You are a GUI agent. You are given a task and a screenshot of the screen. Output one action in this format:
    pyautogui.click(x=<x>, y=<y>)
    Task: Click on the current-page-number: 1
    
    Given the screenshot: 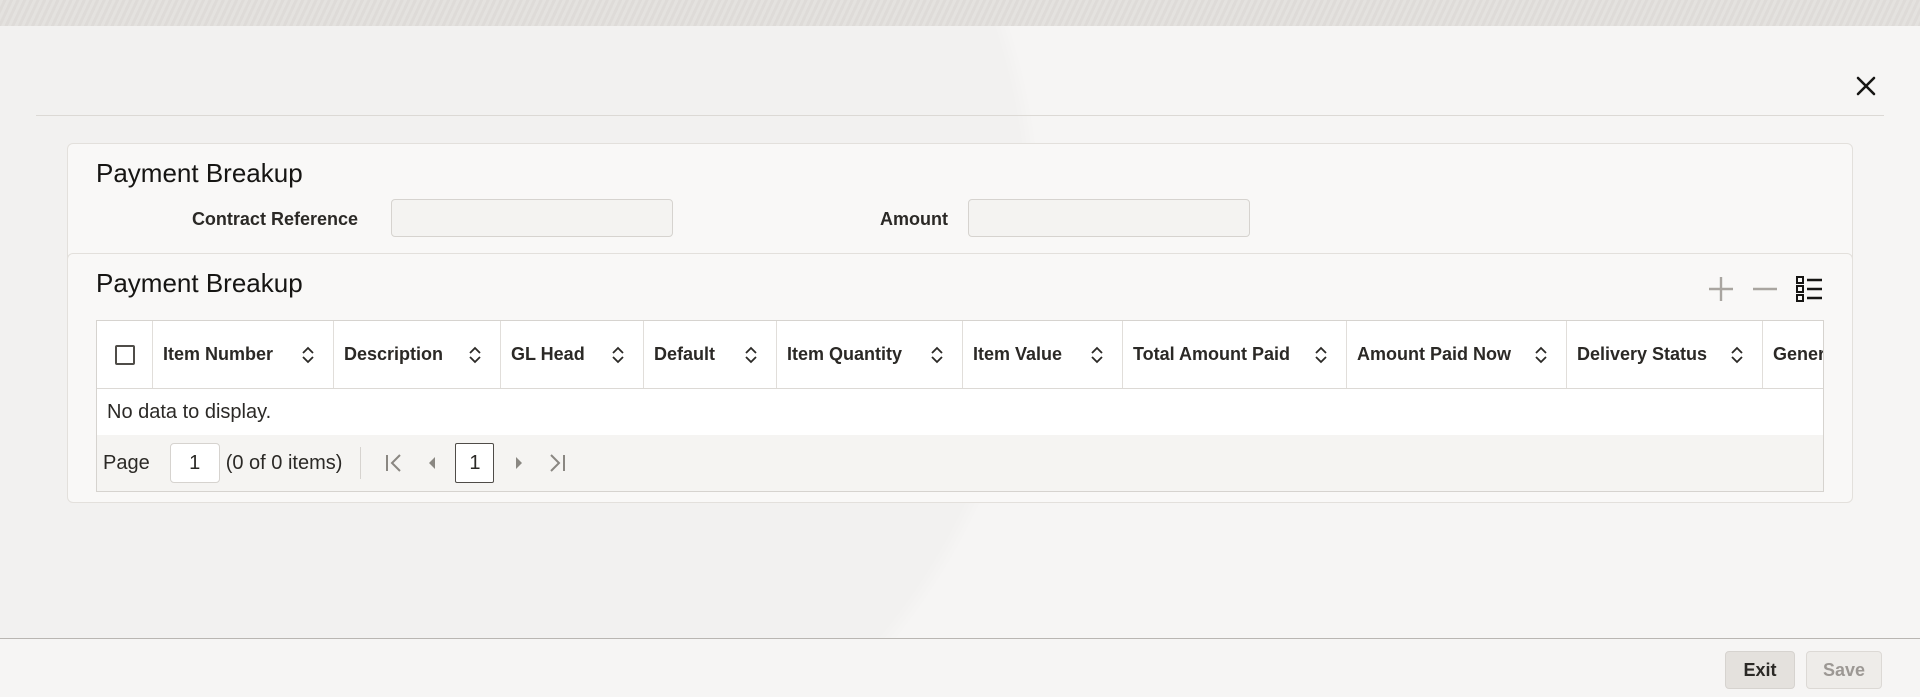 What is the action you would take?
    pyautogui.click(x=475, y=463)
    